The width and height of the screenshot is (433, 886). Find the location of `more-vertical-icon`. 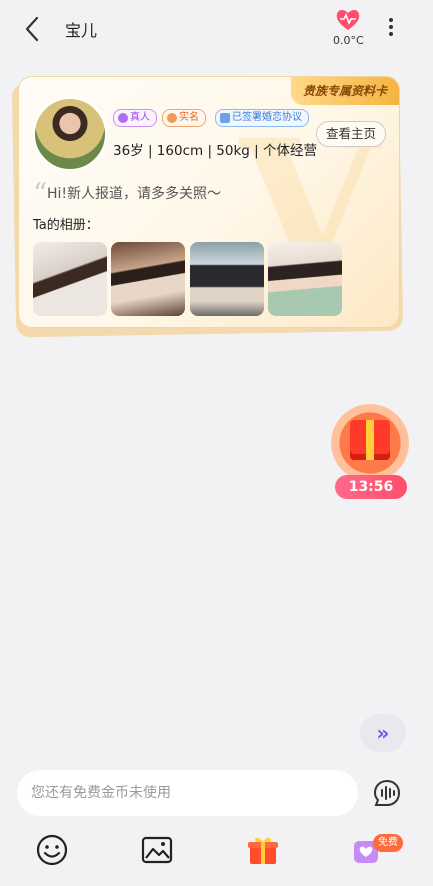

more-vertical-icon is located at coordinates (391, 30).